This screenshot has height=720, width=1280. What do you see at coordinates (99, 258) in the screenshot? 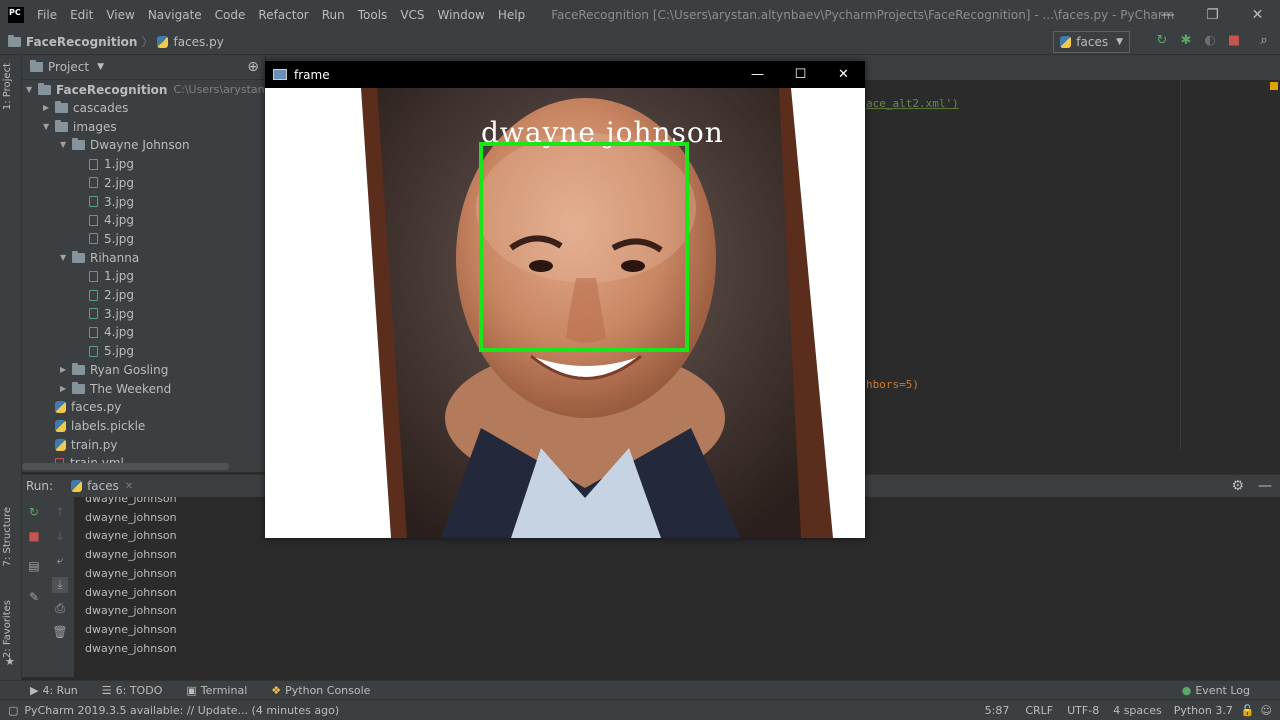
I see `tree-folder: ▼ Rihanna` at bounding box center [99, 258].